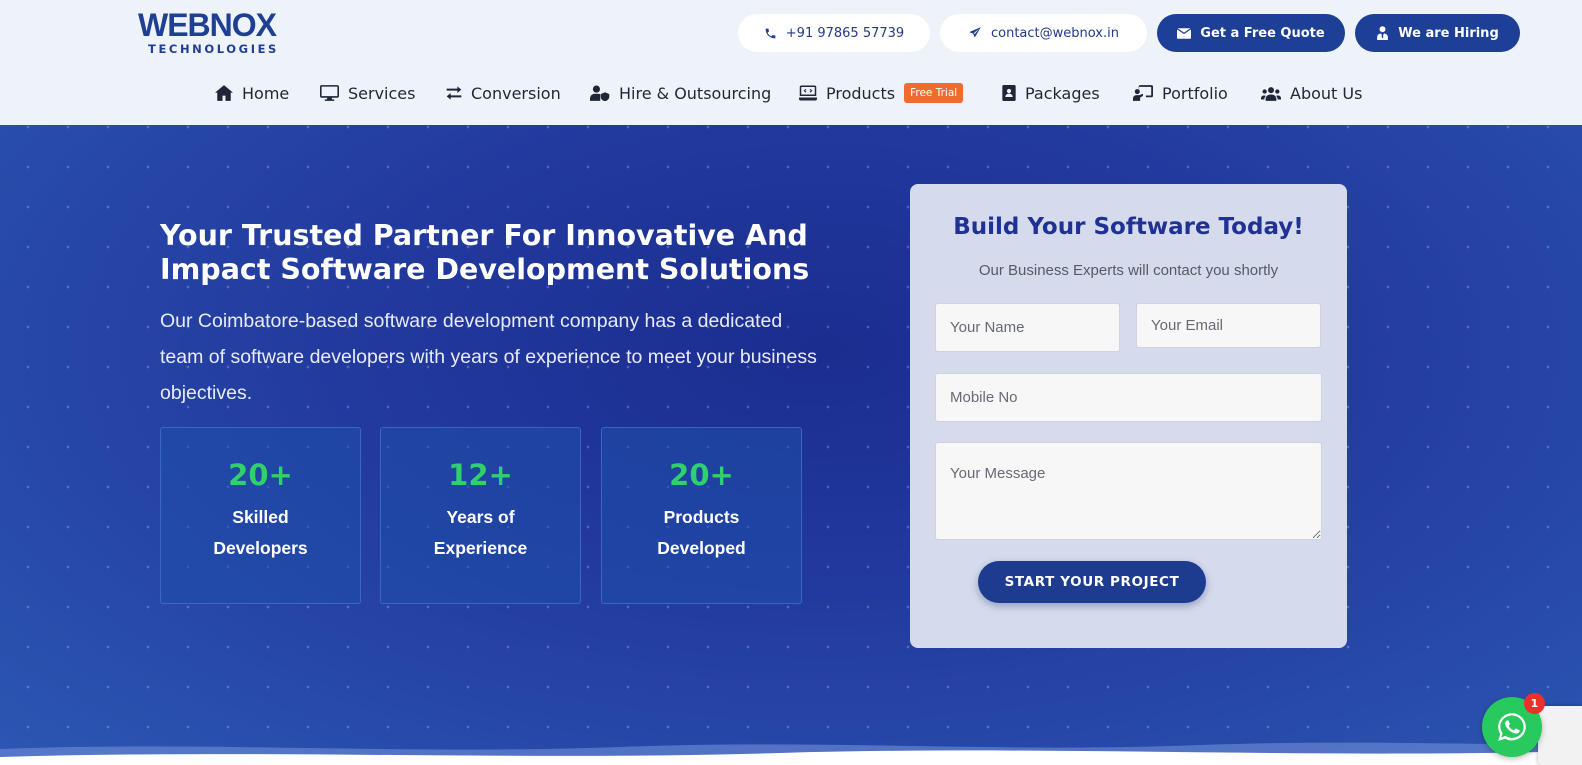  I want to click on user-tie-icon, so click(1383, 33).